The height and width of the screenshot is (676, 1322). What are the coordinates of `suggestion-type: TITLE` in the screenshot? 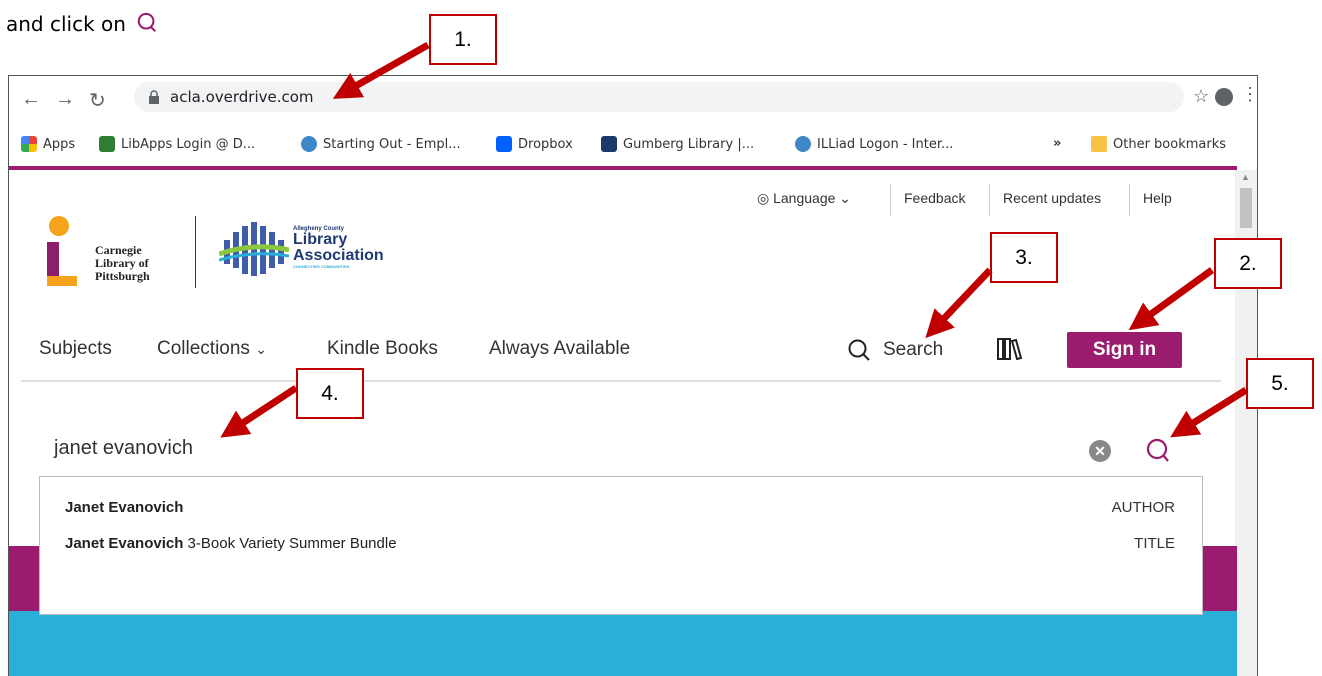 It's located at (1154, 543).